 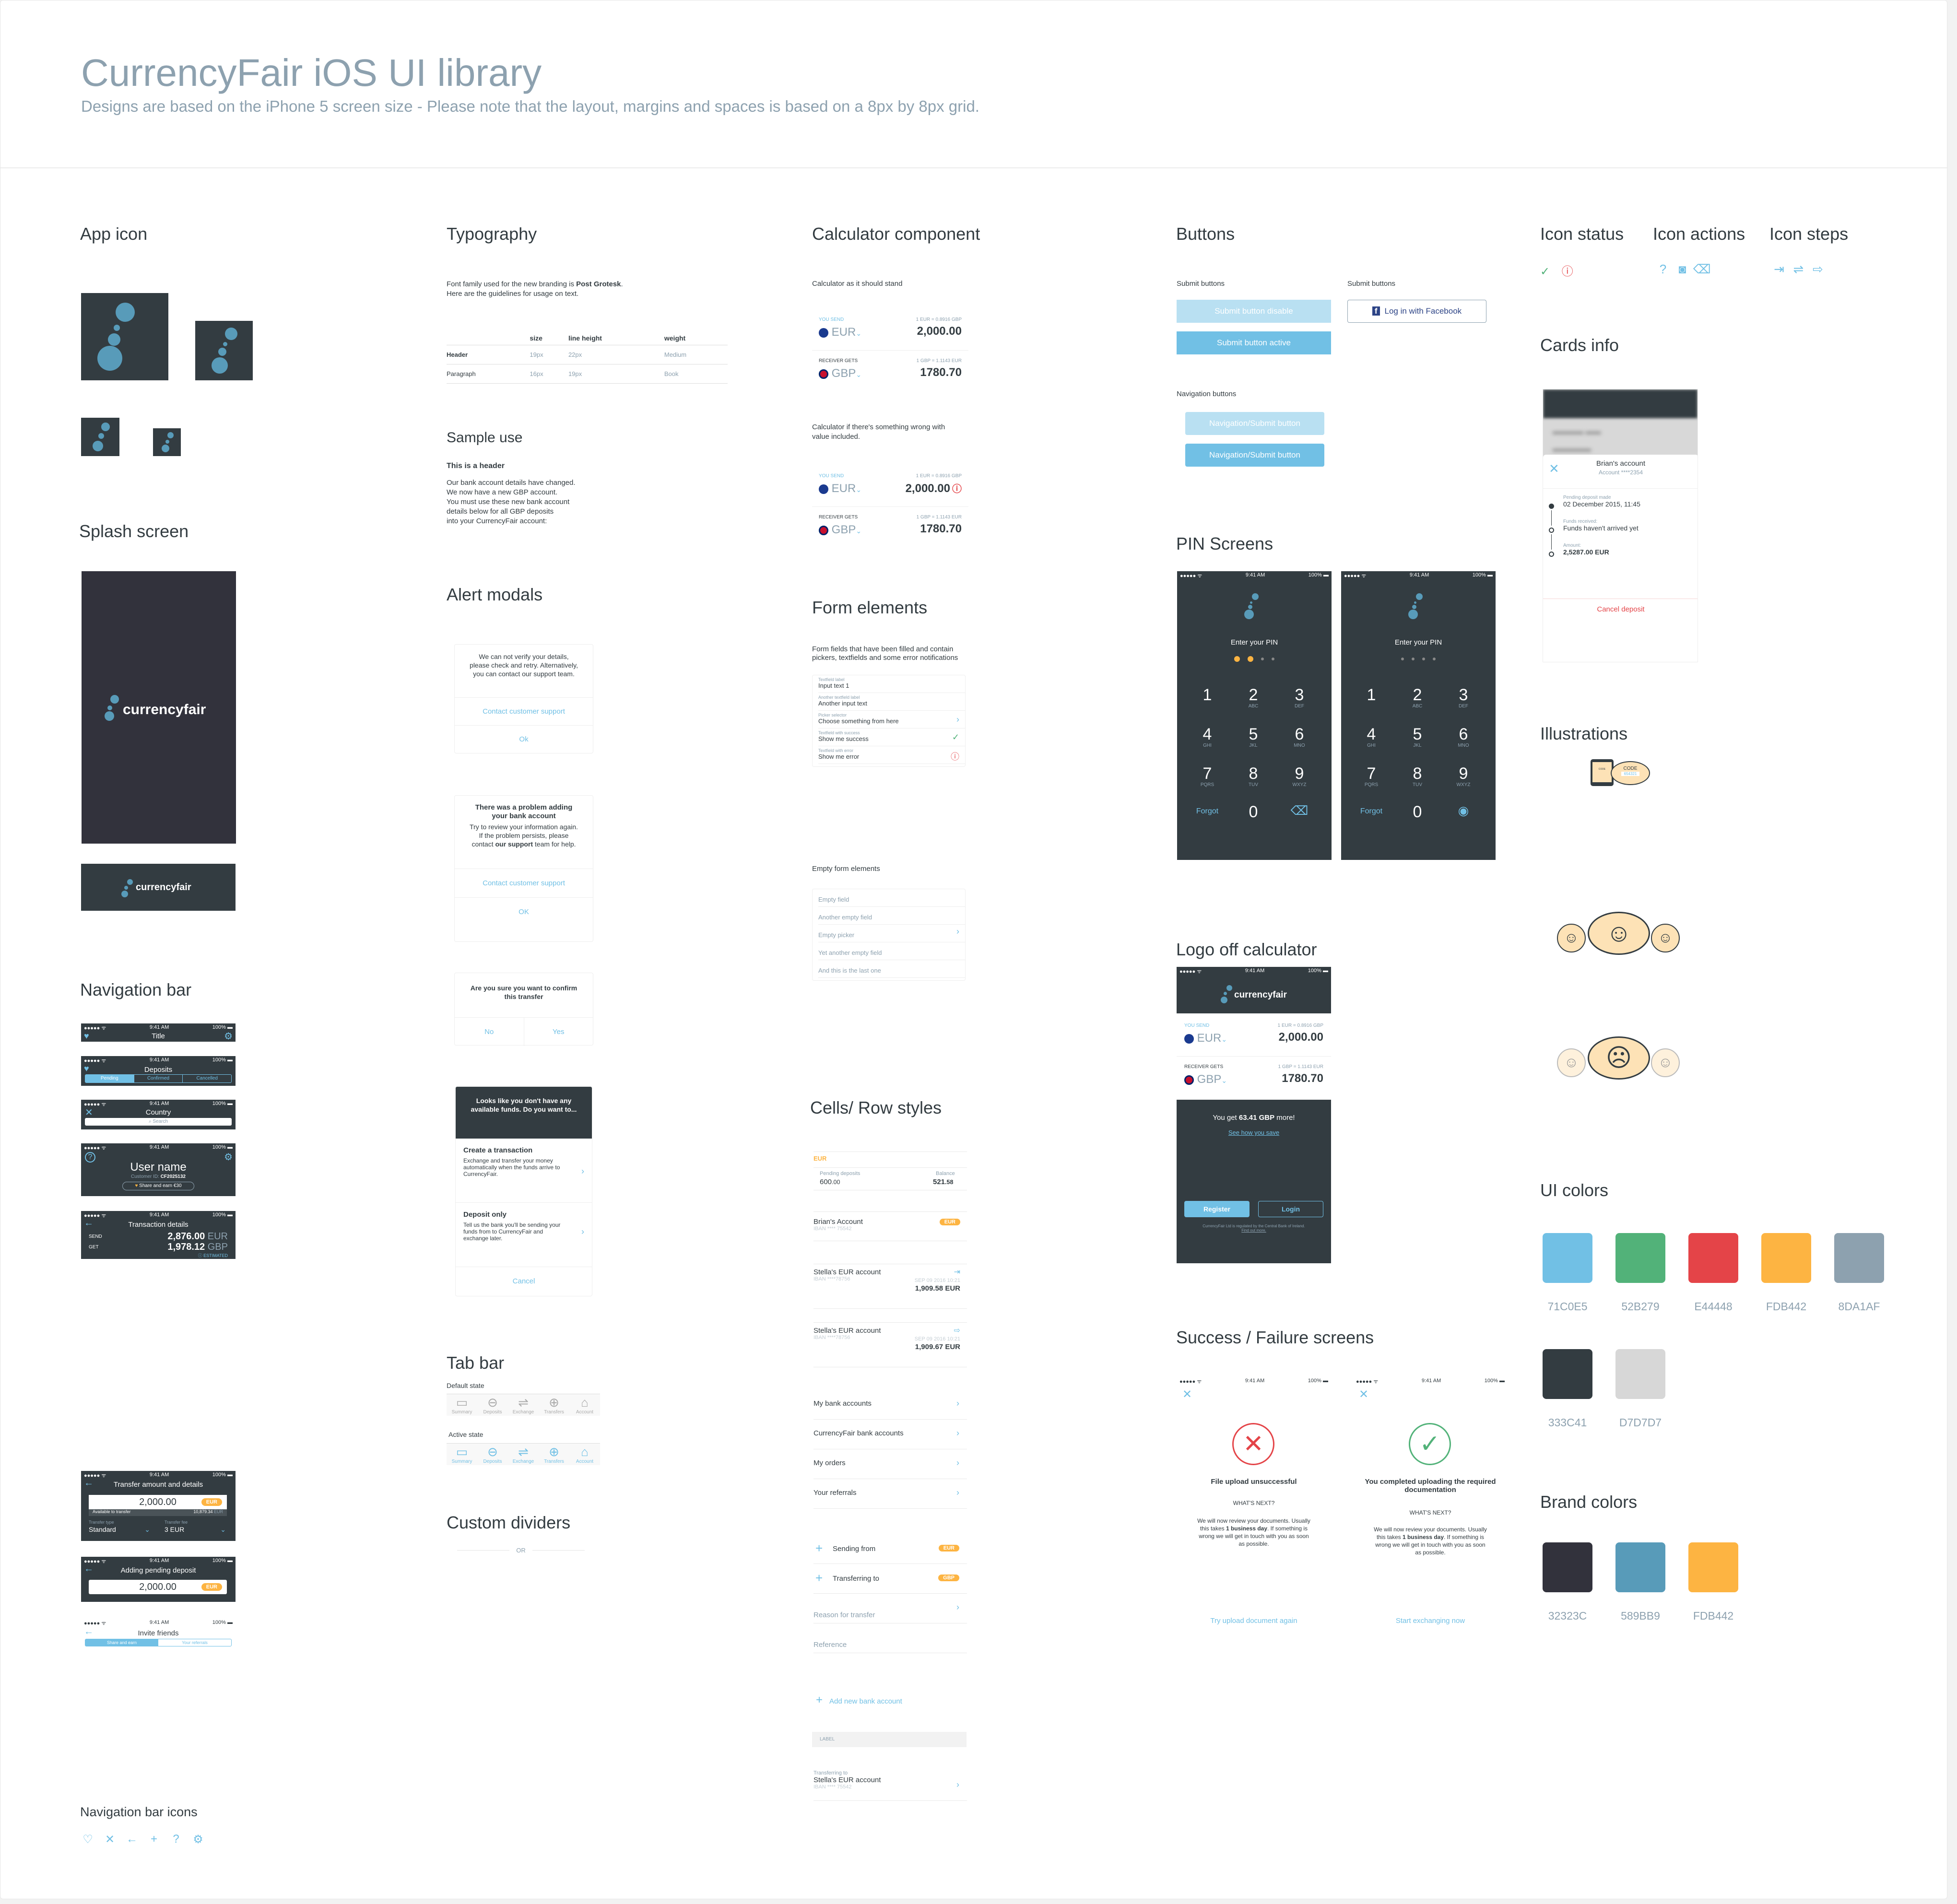 What do you see at coordinates (524, 739) in the screenshot?
I see `ok-button: Ok` at bounding box center [524, 739].